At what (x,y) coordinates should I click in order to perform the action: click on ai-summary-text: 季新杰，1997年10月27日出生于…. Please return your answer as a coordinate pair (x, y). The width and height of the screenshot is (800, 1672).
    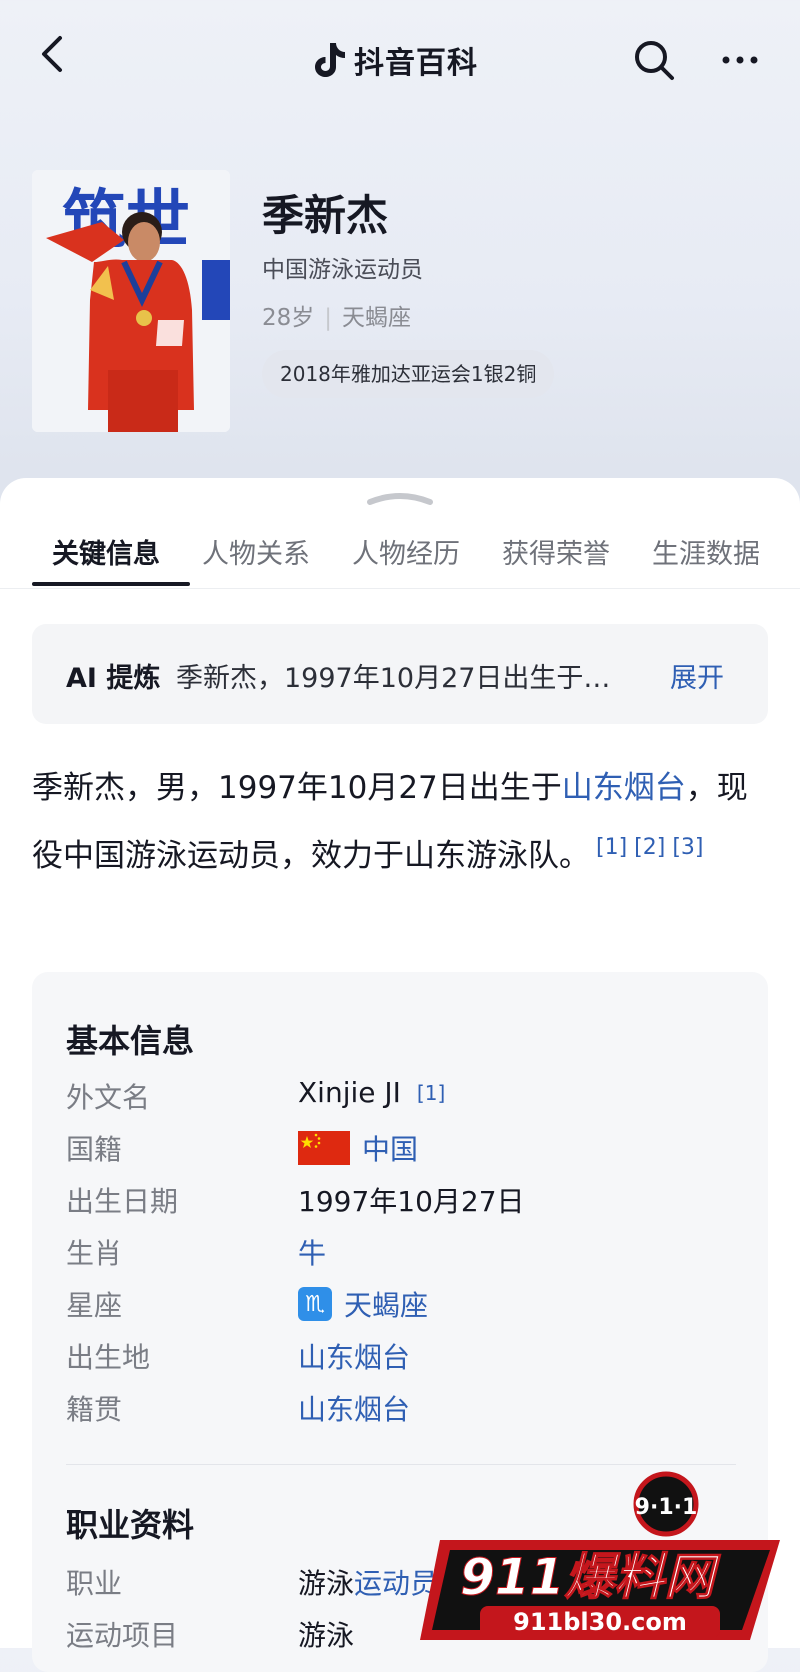
    Looking at the image, I should click on (393, 678).